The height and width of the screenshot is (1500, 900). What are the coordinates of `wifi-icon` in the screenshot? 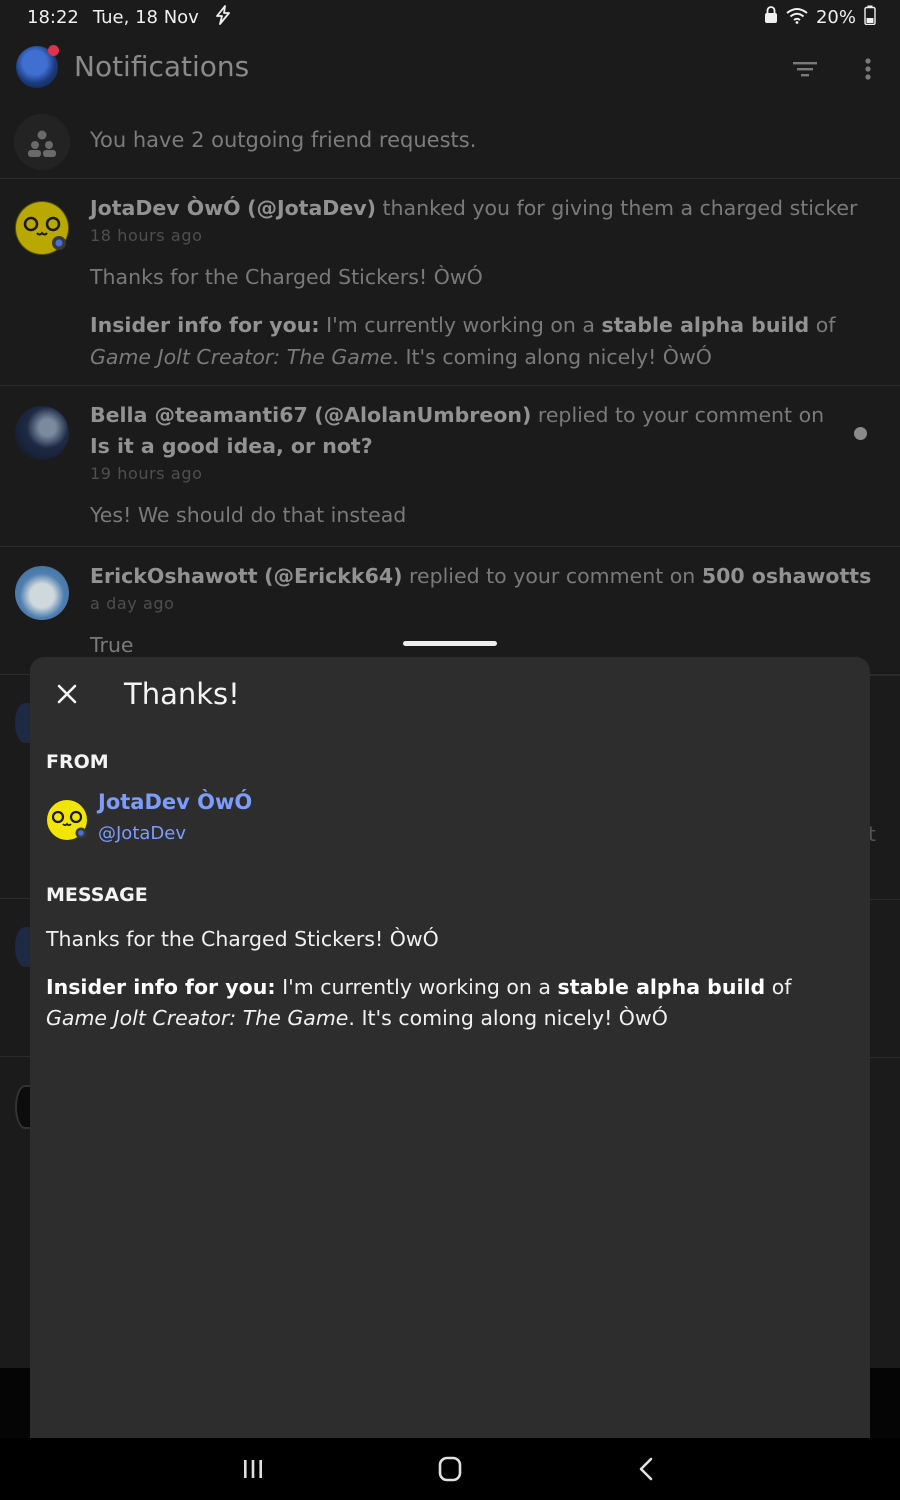 It's located at (797, 17).